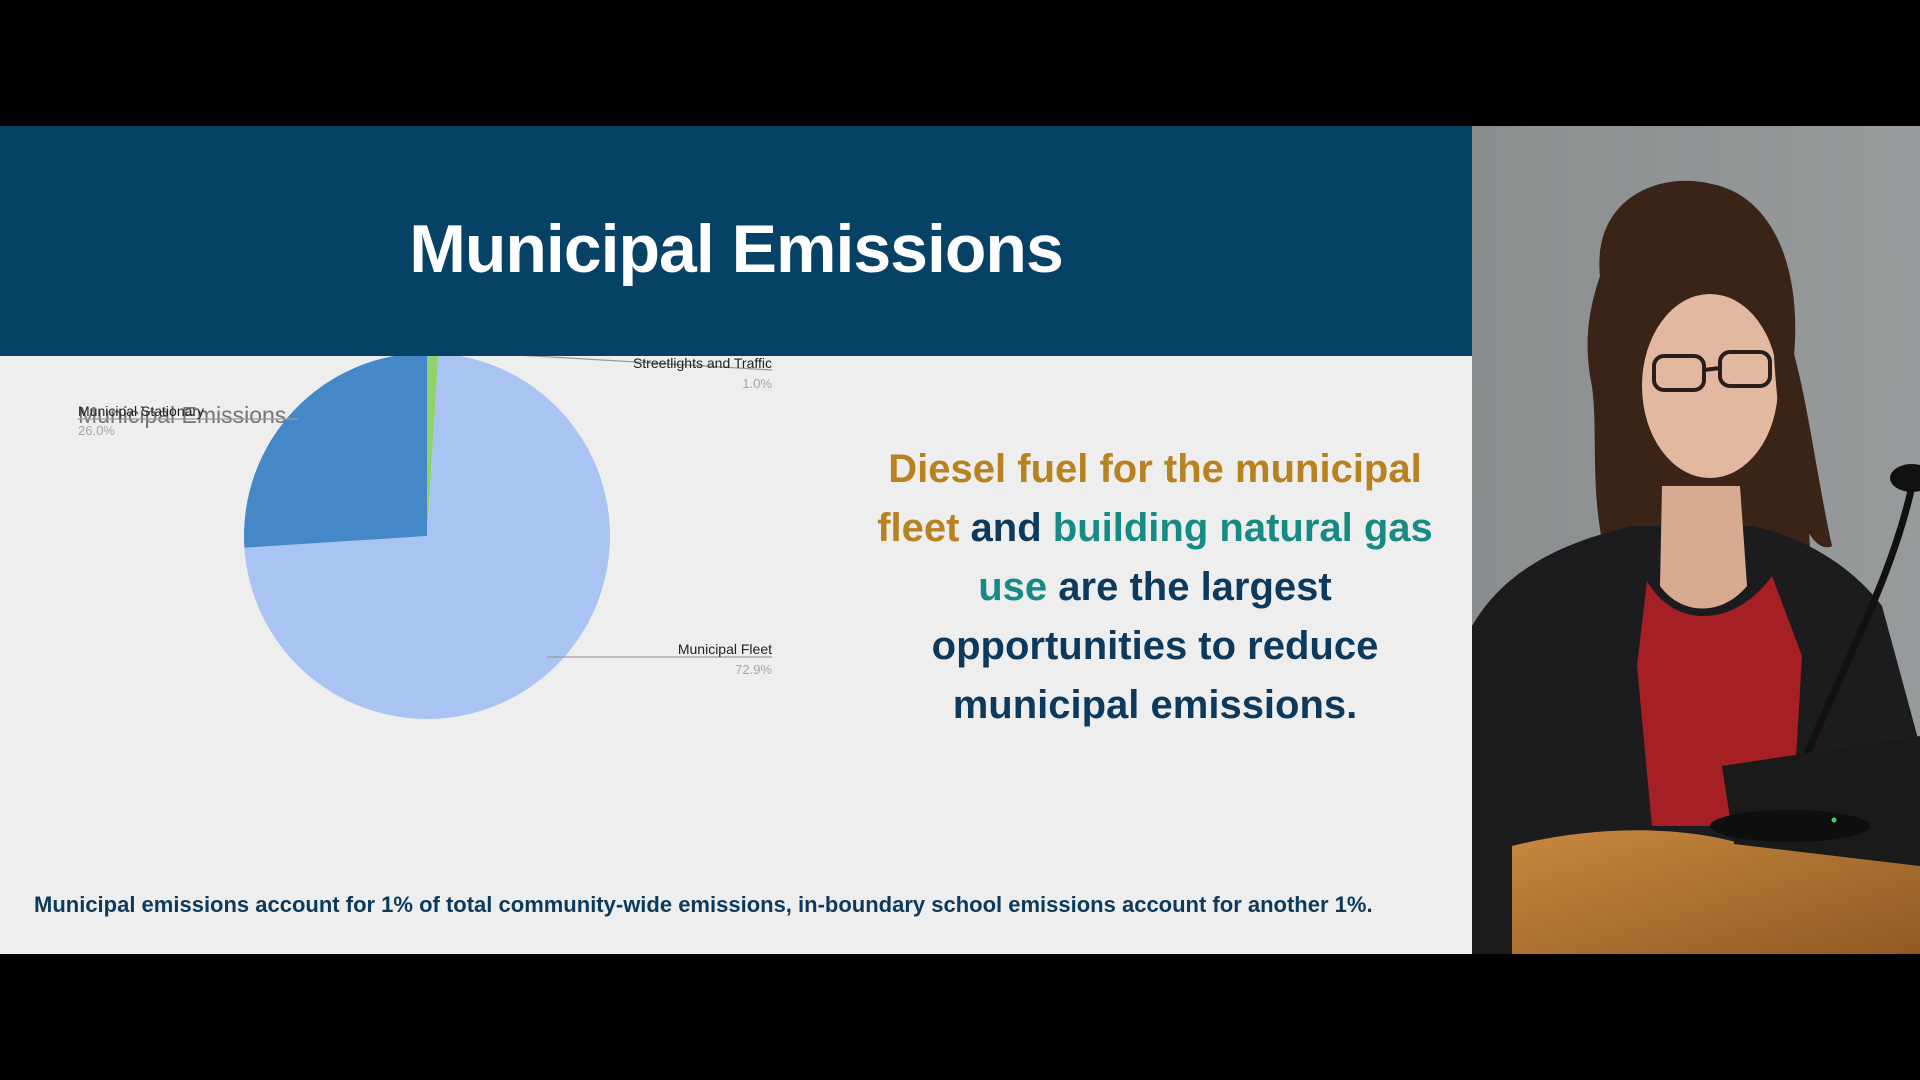  What do you see at coordinates (753, 669) in the screenshot?
I see `slice-pct-fleet: 72.9%` at bounding box center [753, 669].